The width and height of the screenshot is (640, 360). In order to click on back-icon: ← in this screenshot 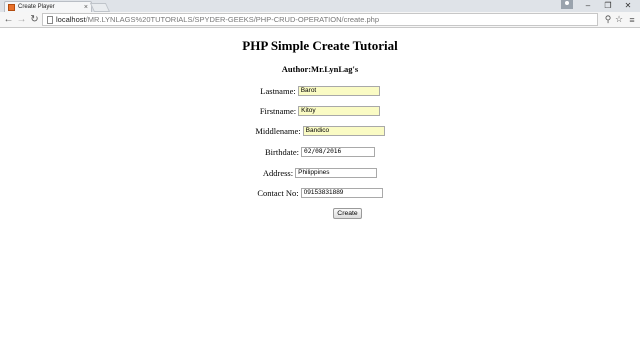, I will do `click(8, 19)`.